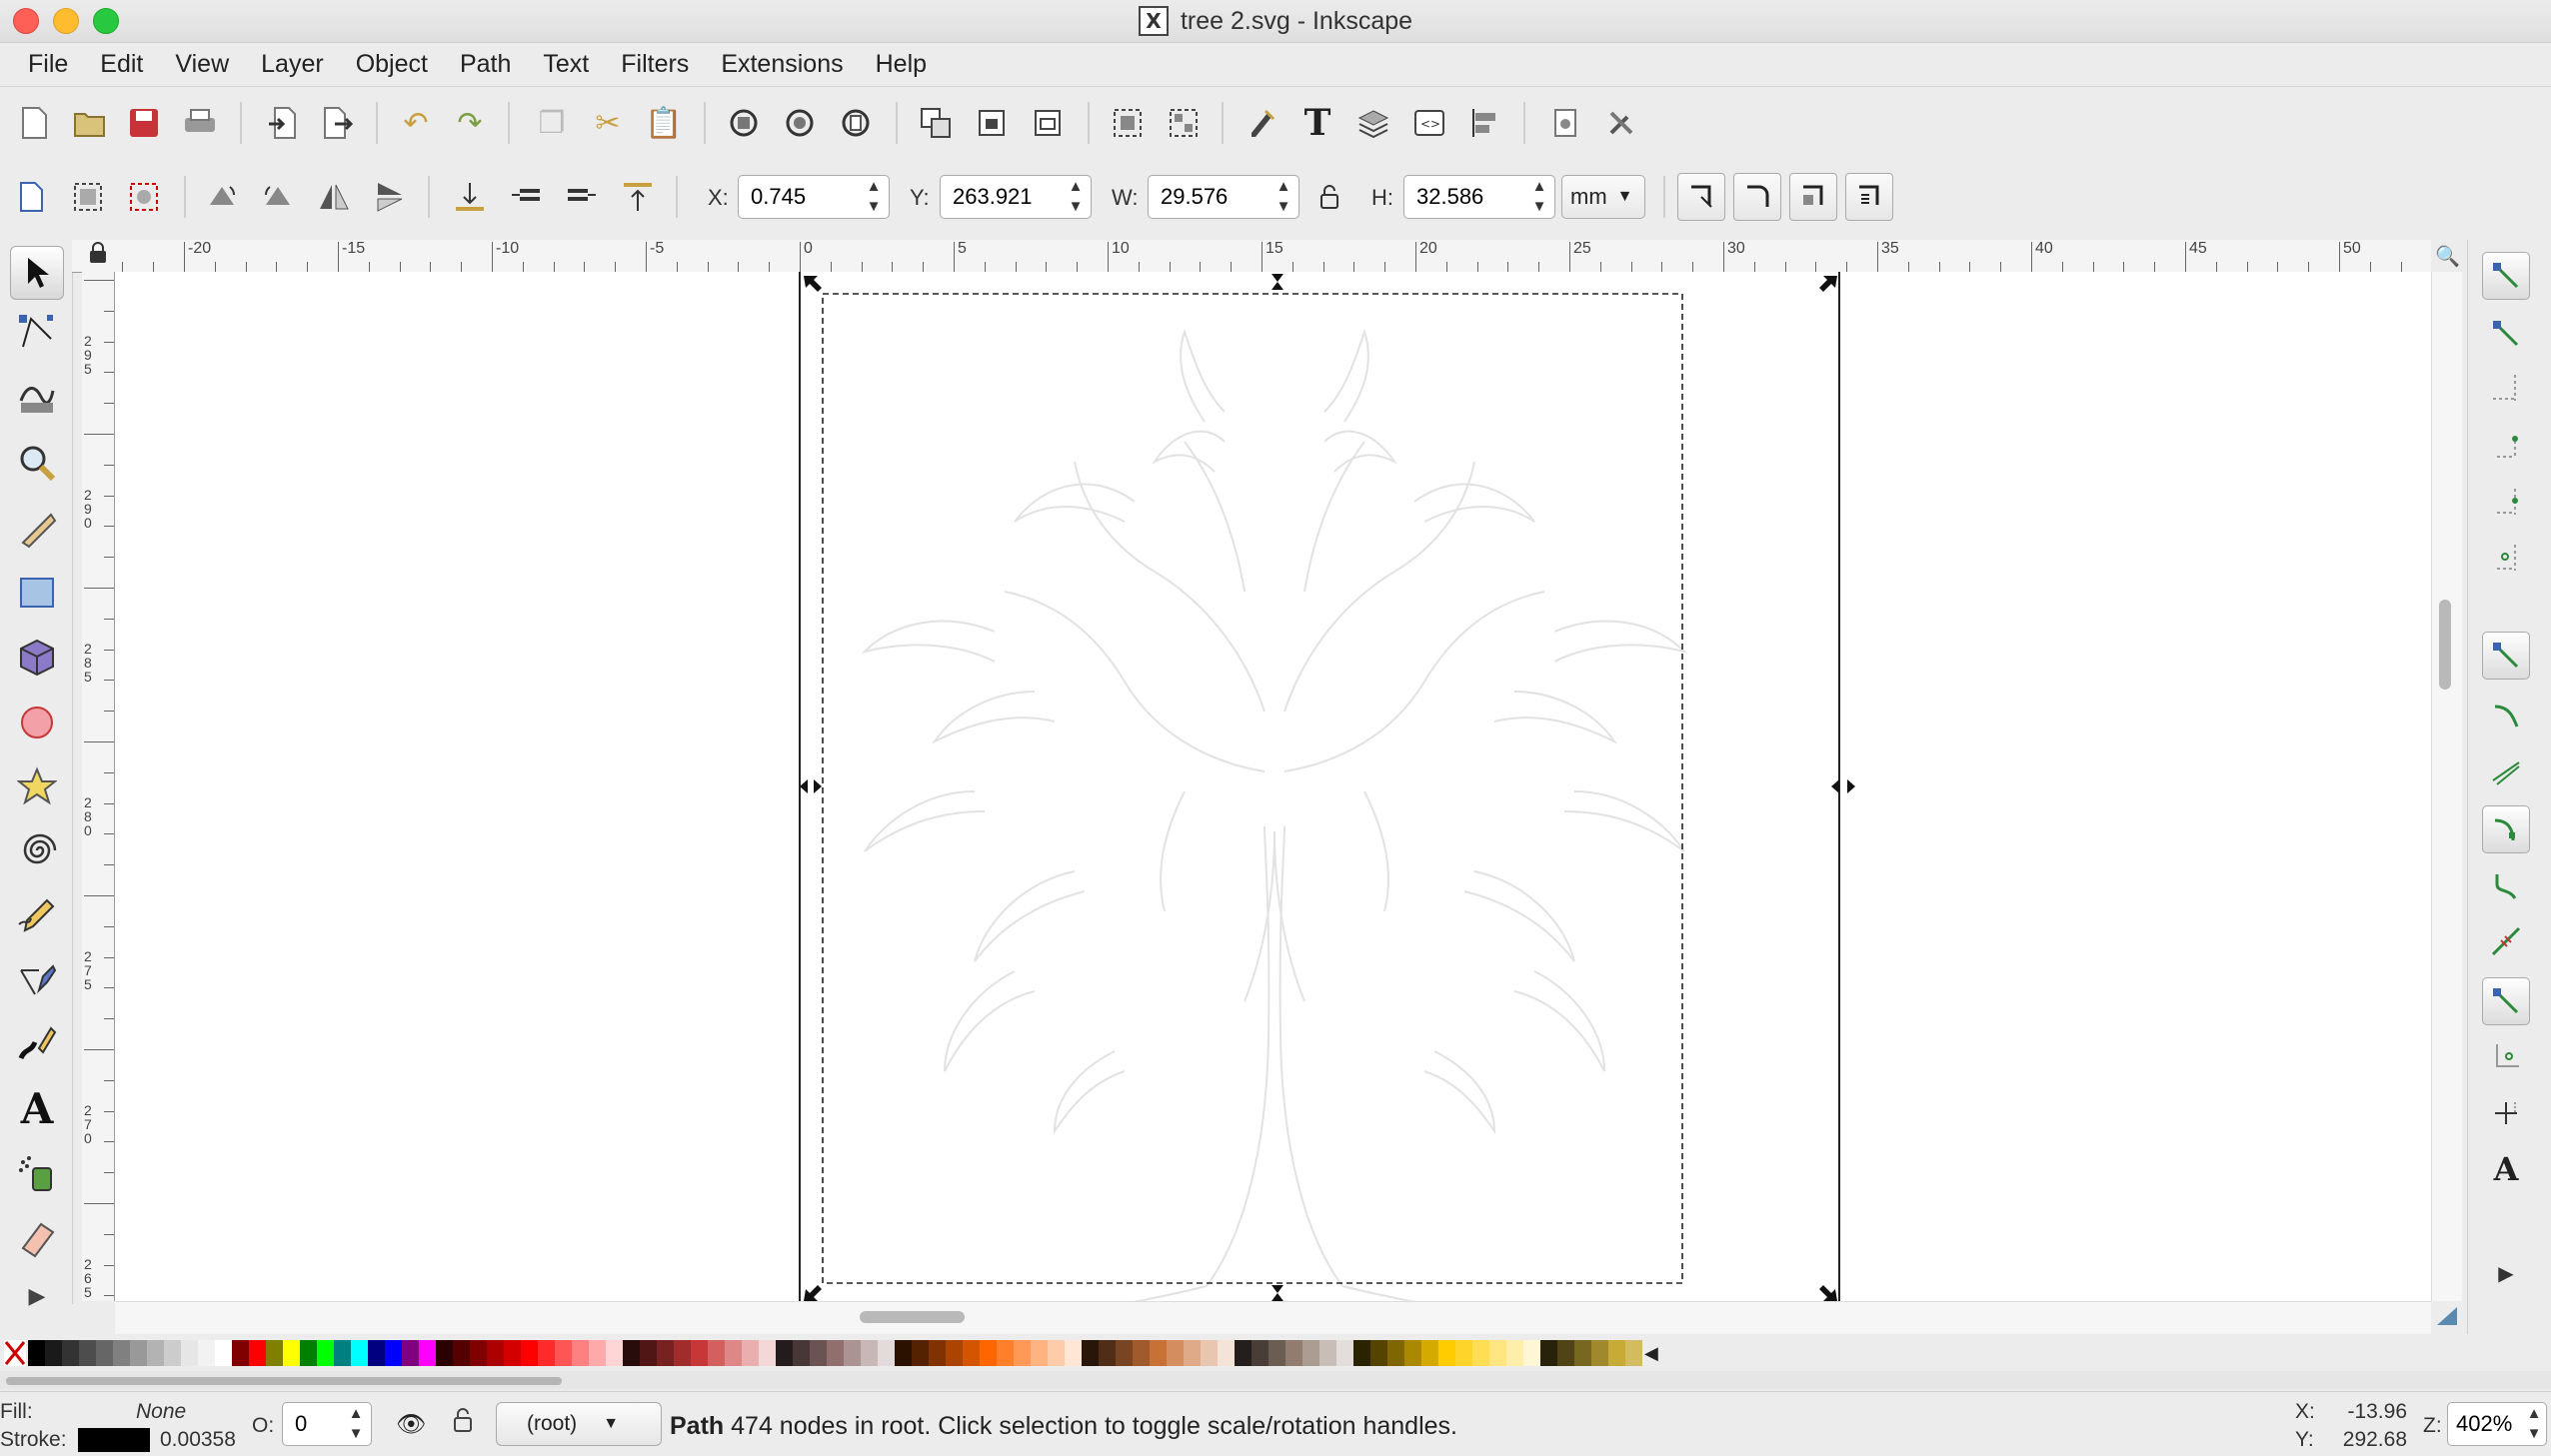 The image size is (2551, 1456). Describe the element at coordinates (37, 914) in the screenshot. I see `pencil-tool-icon` at that location.